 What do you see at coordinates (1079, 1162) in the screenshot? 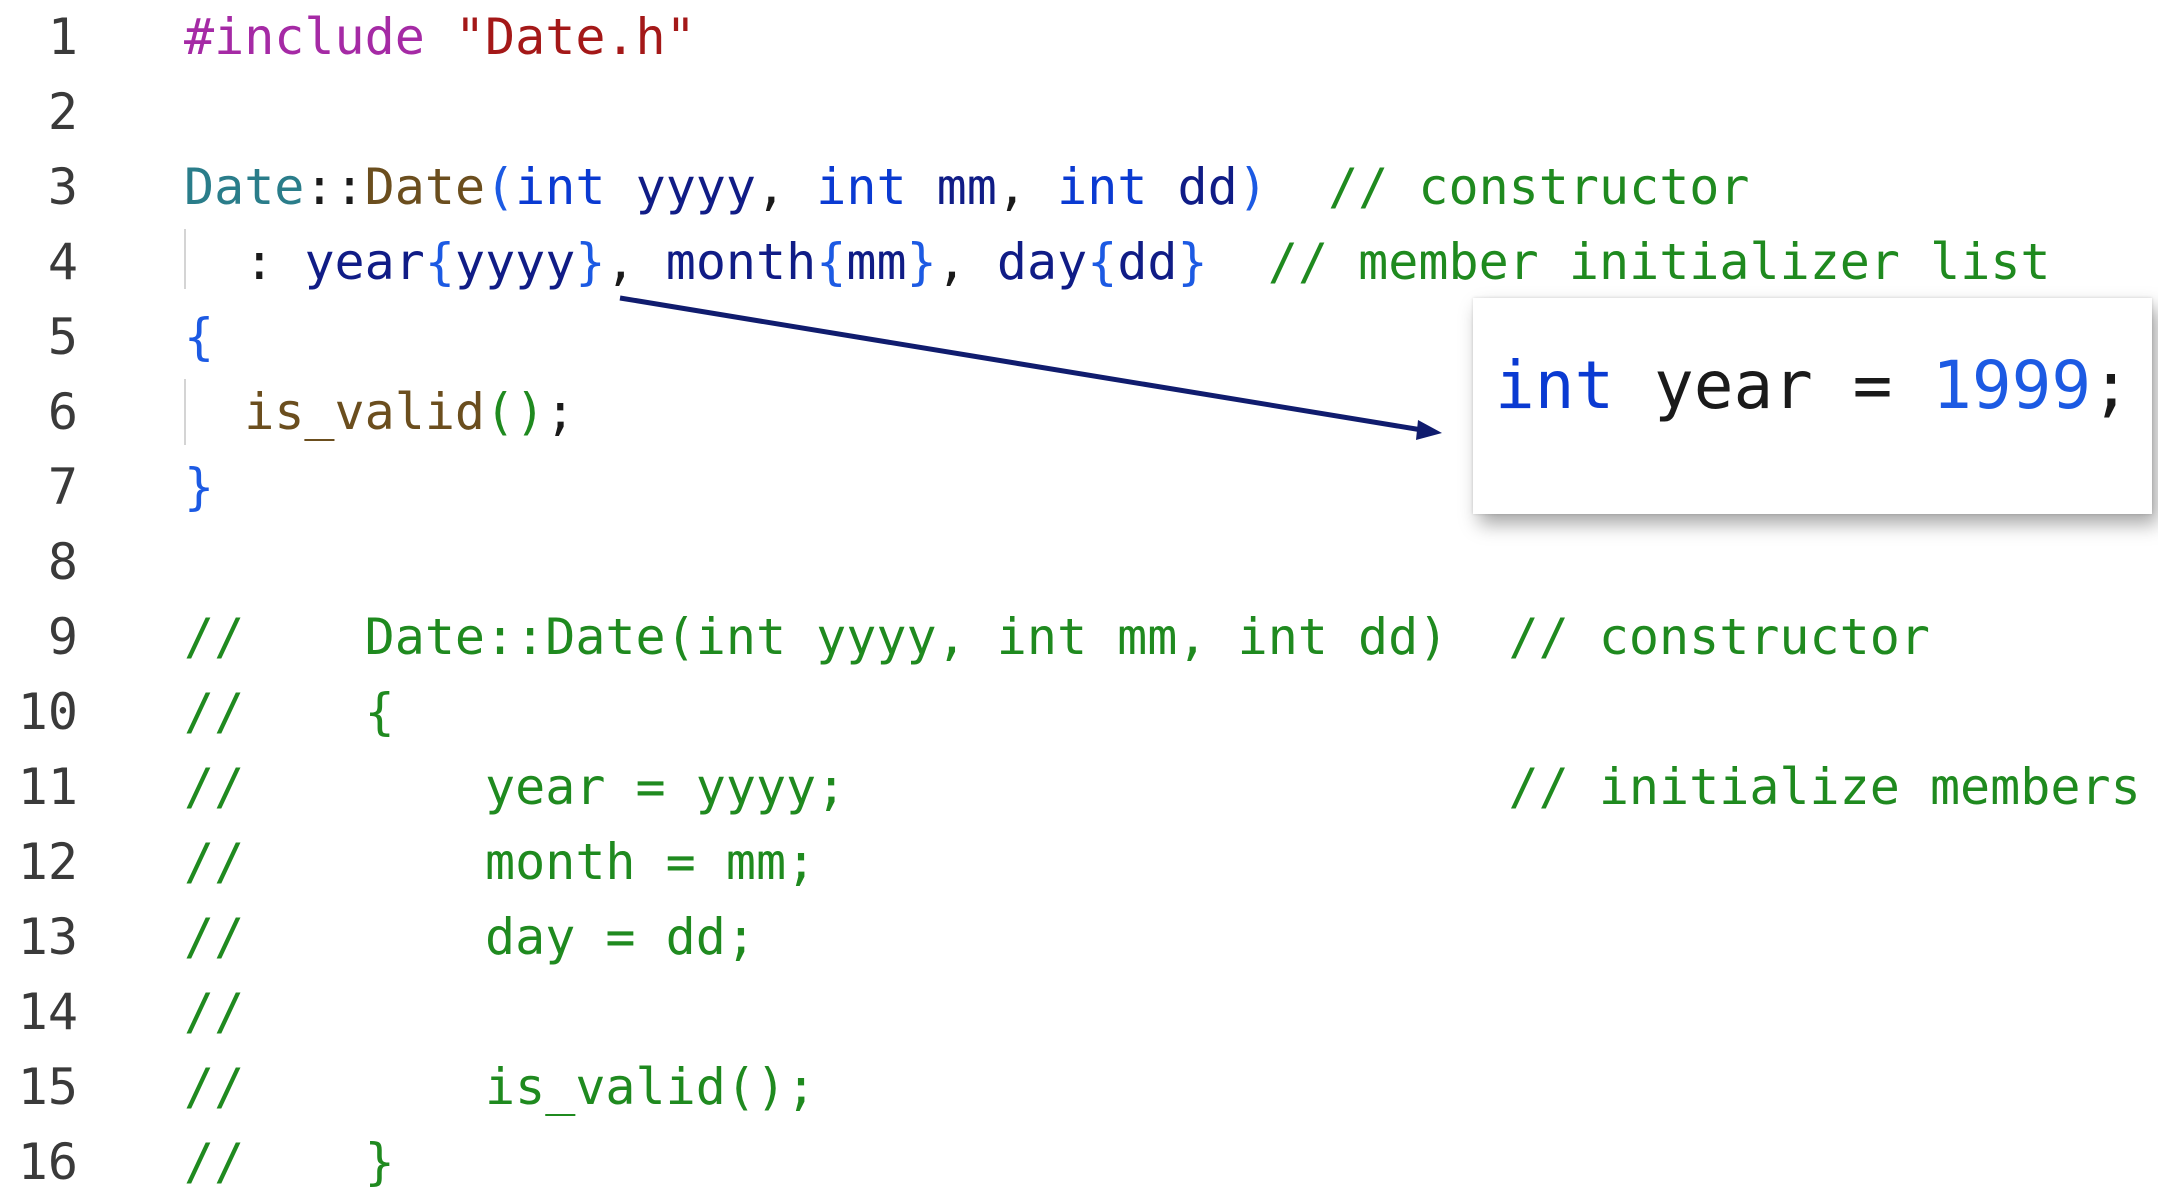
I see `code-line-16: 16 // }` at bounding box center [1079, 1162].